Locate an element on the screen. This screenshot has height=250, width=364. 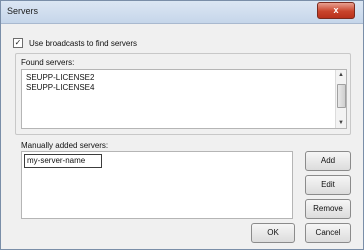
ok-button: OK is located at coordinates (273, 233).